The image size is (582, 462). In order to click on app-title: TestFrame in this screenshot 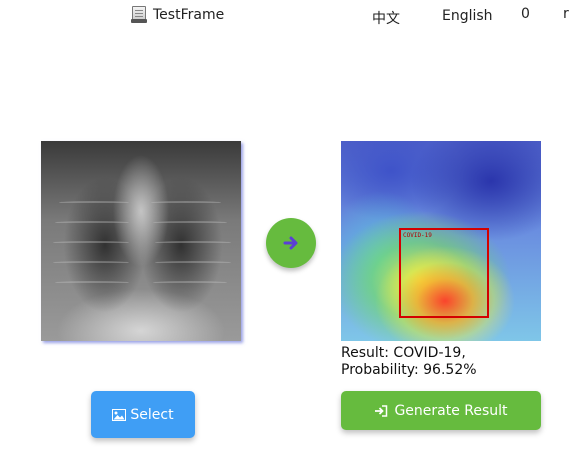, I will do `click(177, 14)`.